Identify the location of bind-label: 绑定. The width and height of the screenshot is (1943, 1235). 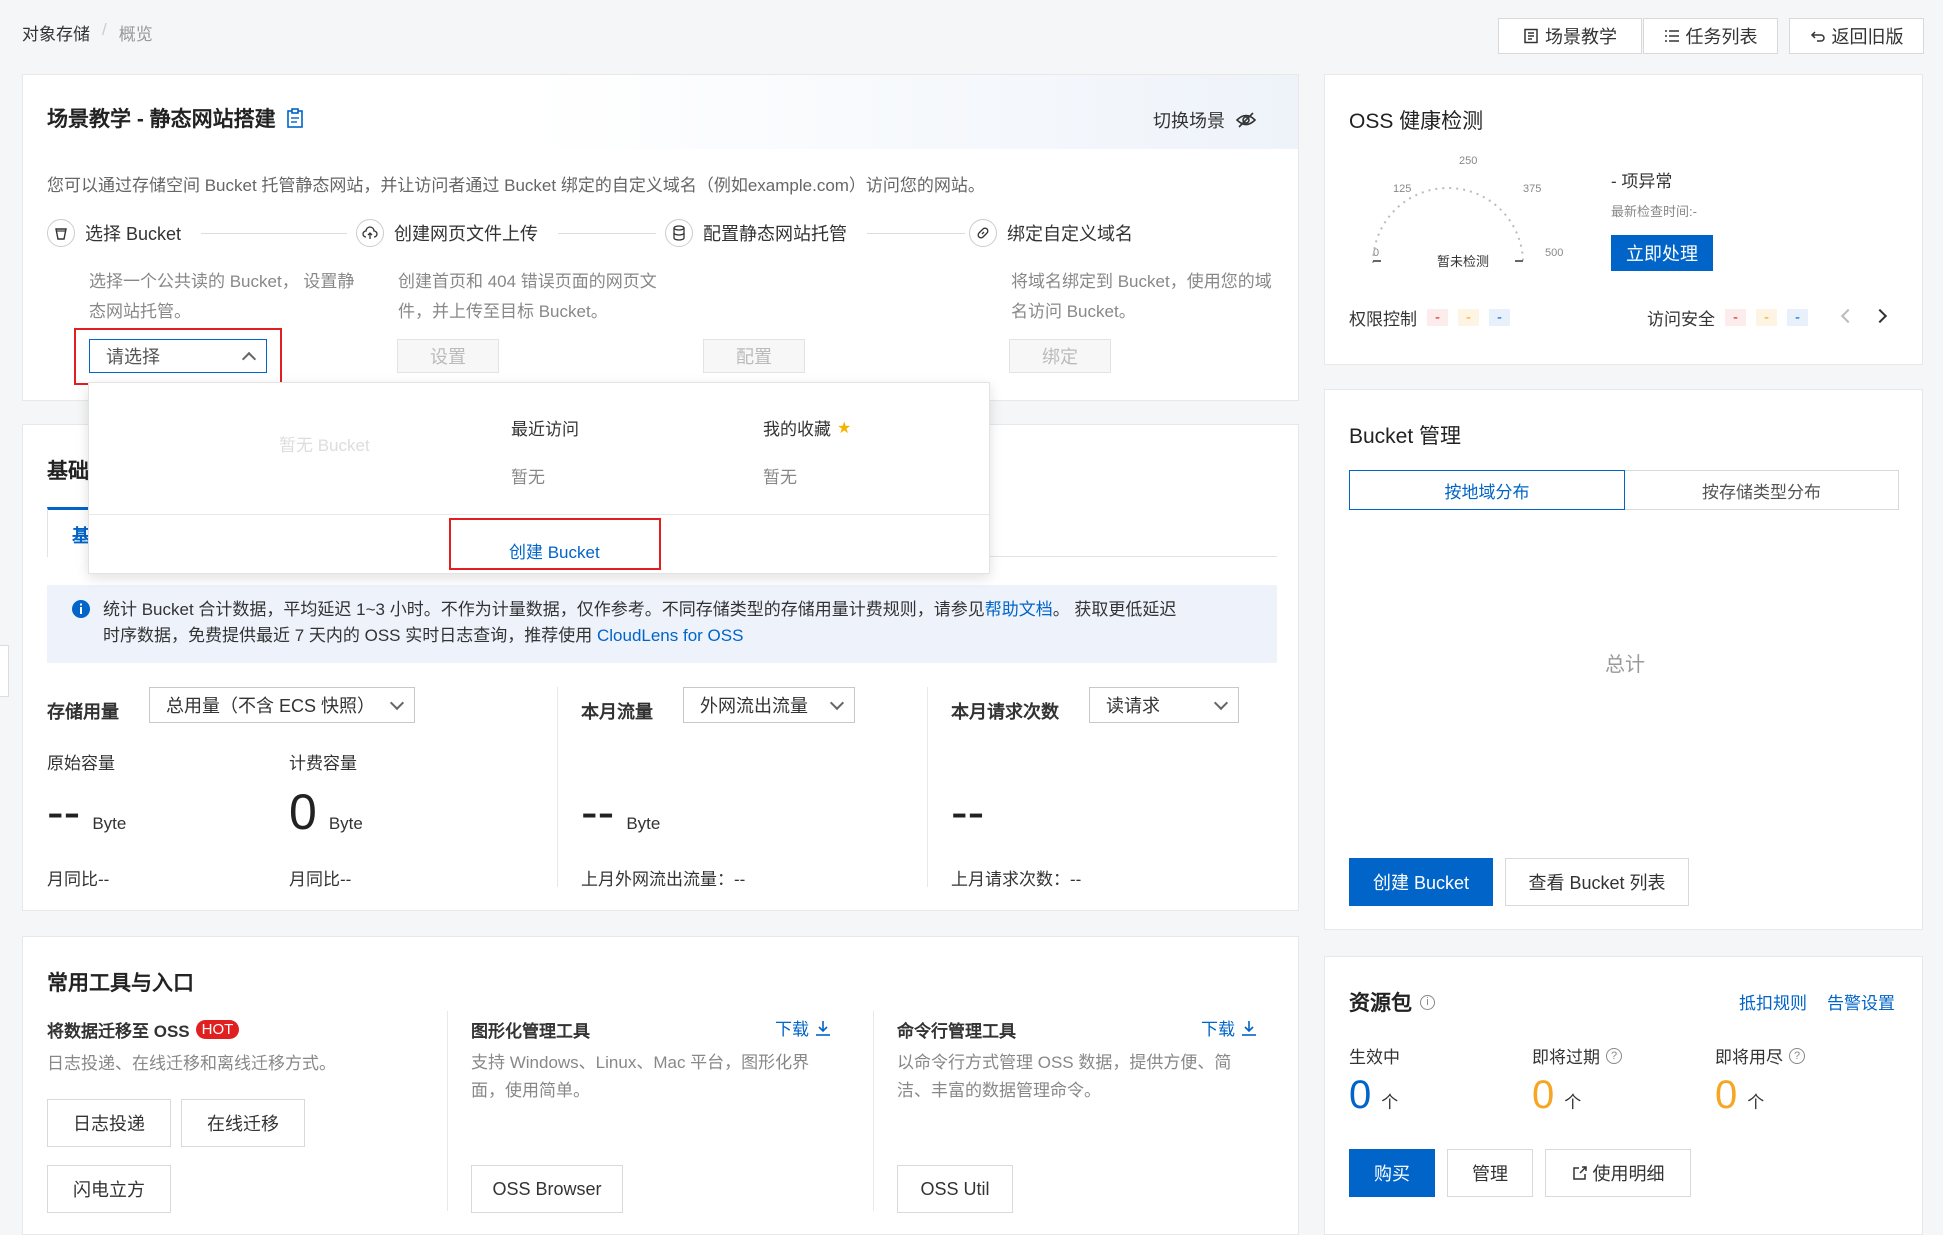
(1060, 357).